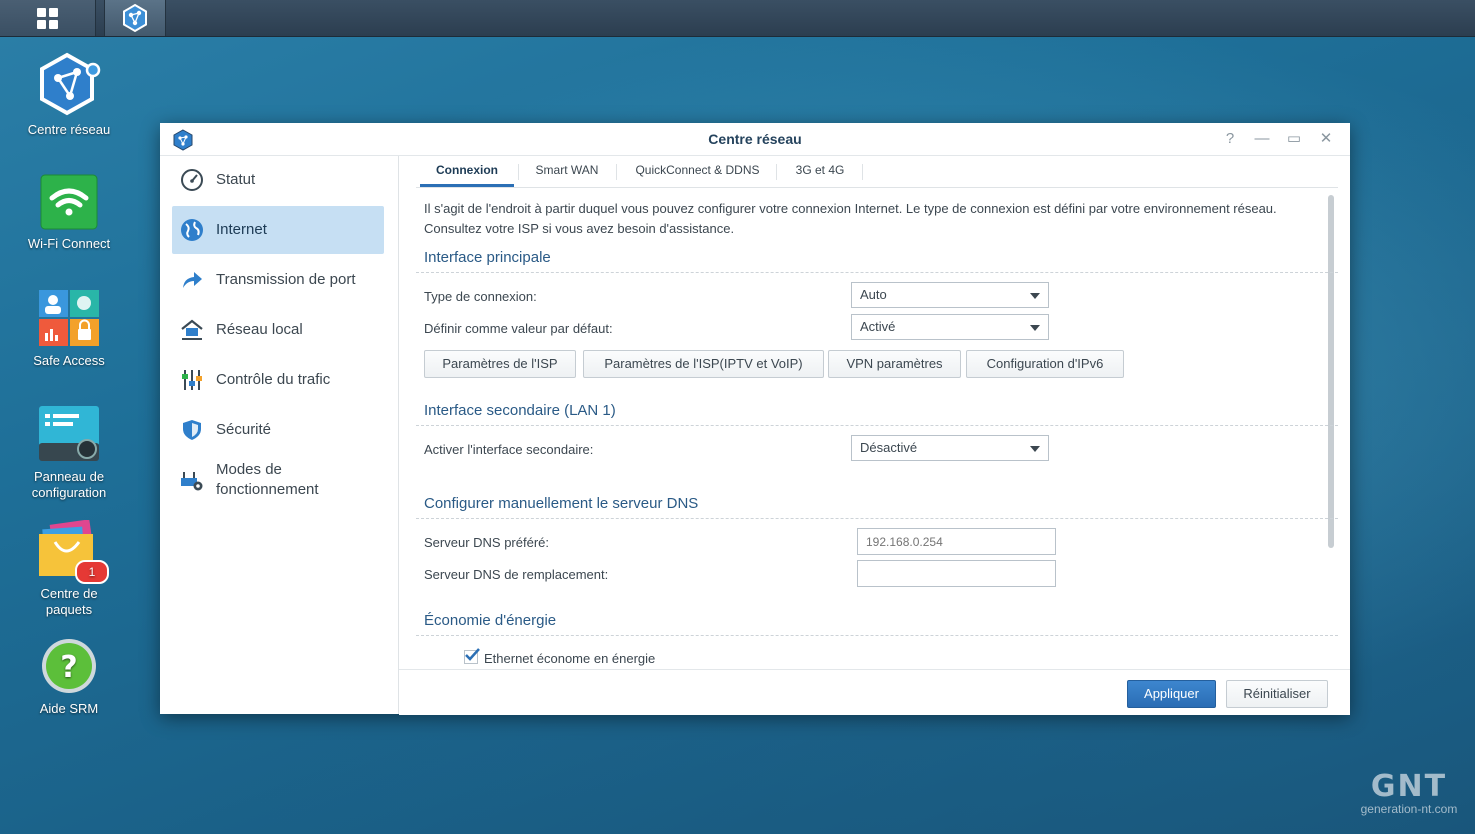 This screenshot has height=834, width=1475. I want to click on grid-icon, so click(47, 18).